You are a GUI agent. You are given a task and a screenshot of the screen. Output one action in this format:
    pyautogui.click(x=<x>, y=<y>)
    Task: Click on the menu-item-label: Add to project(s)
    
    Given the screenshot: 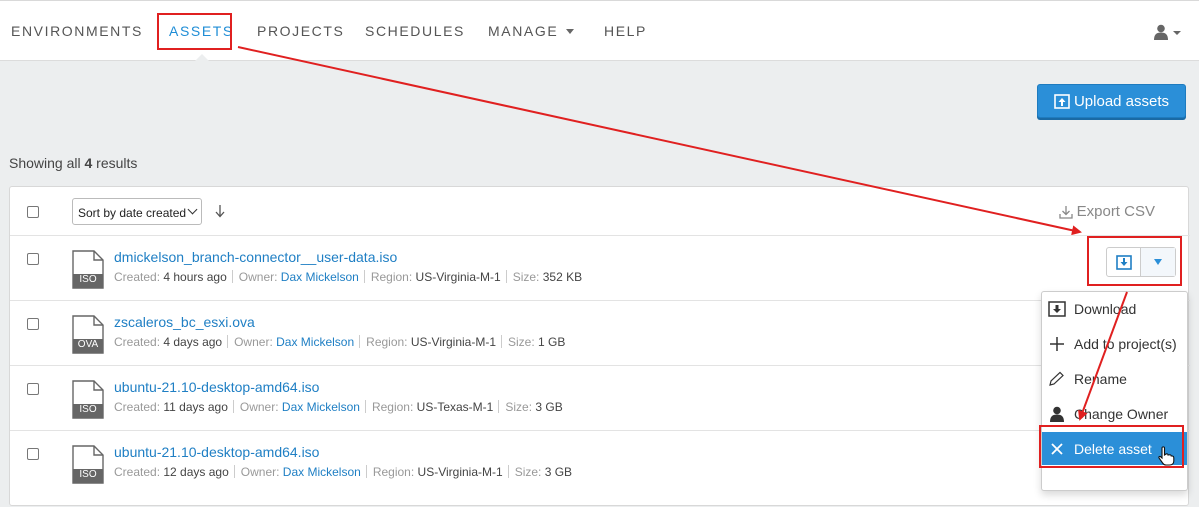 What is the action you would take?
    pyautogui.click(x=1125, y=343)
    